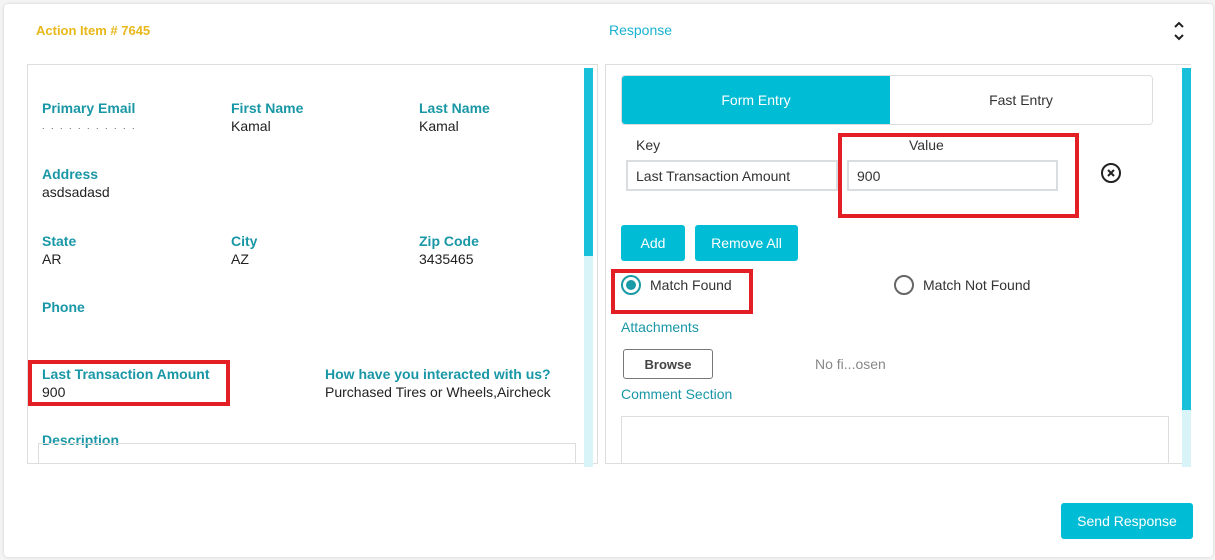 This screenshot has height=560, width=1215. I want to click on city-value: AZ, so click(240, 259).